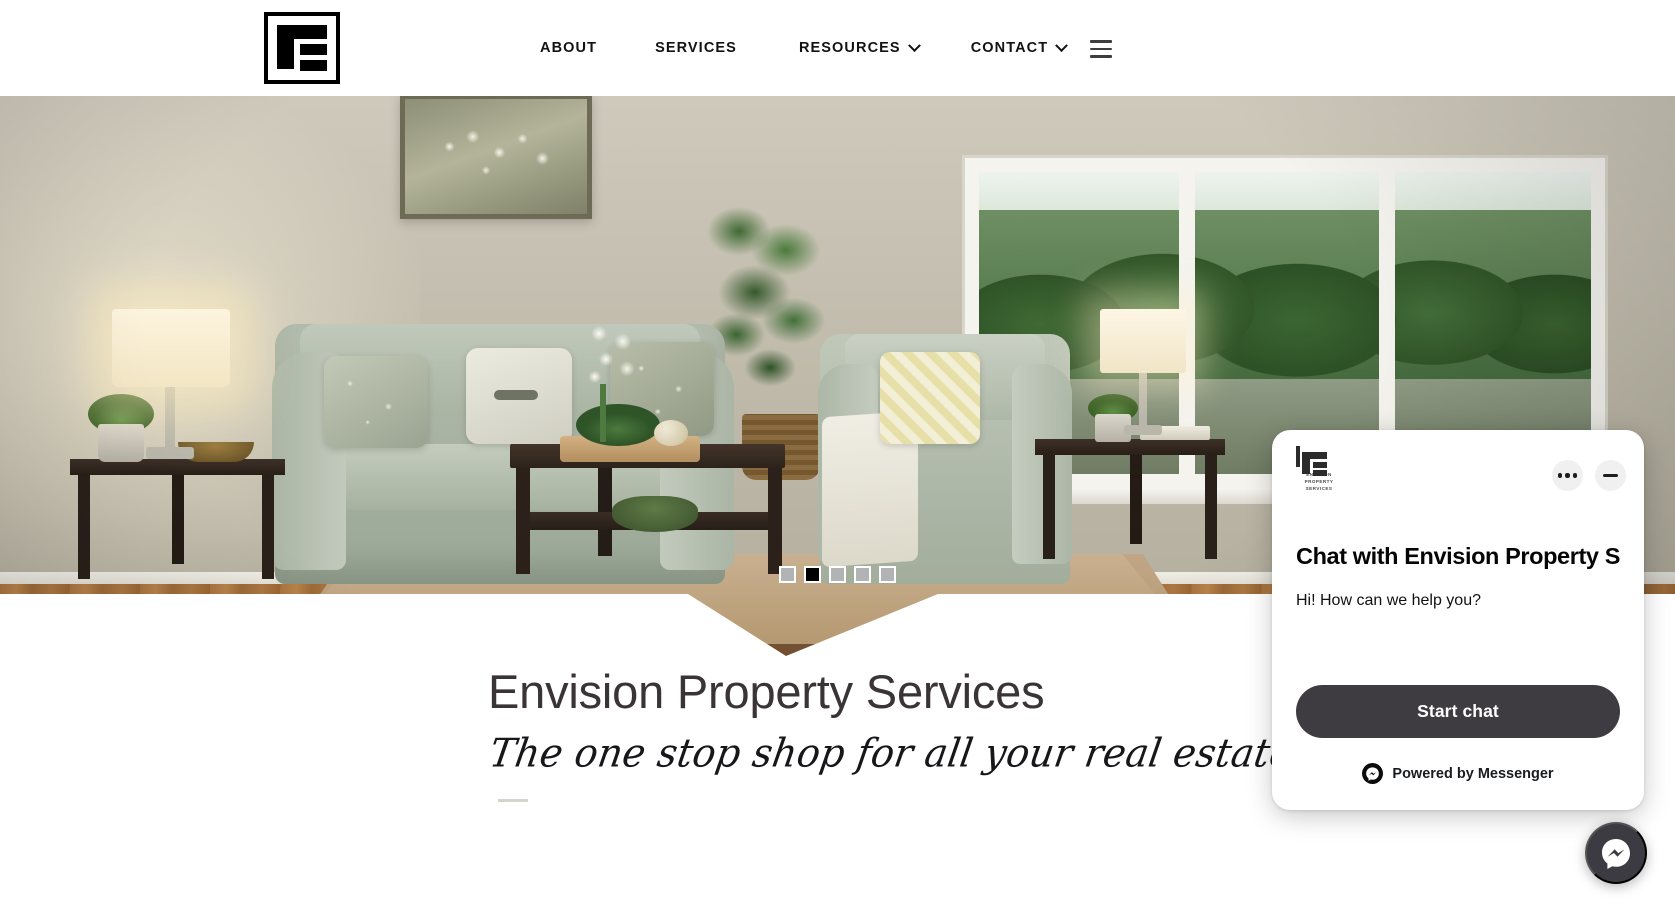 This screenshot has height=910, width=1675. What do you see at coordinates (1458, 711) in the screenshot?
I see `start-chat-button: Start chat` at bounding box center [1458, 711].